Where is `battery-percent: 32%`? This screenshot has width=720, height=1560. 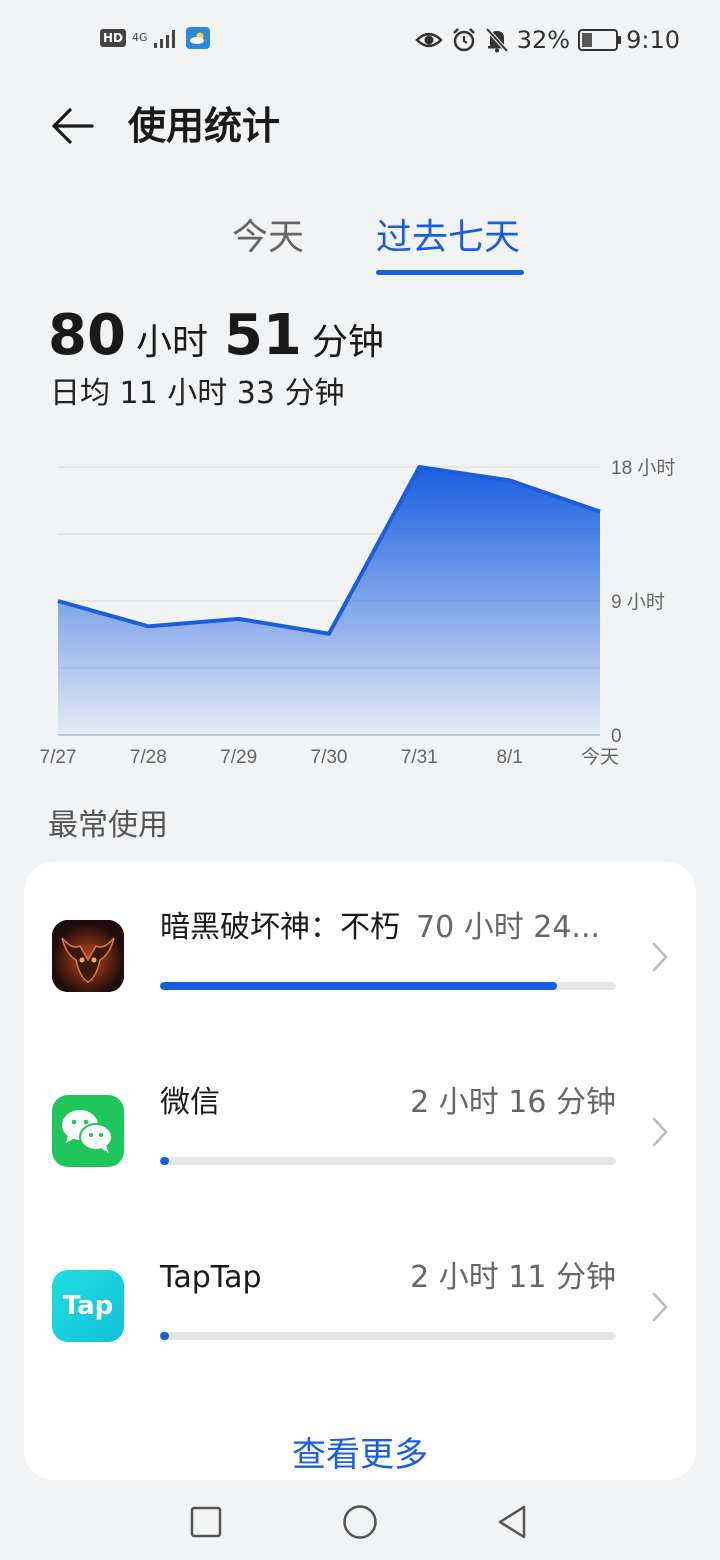 battery-percent: 32% is located at coordinates (543, 40).